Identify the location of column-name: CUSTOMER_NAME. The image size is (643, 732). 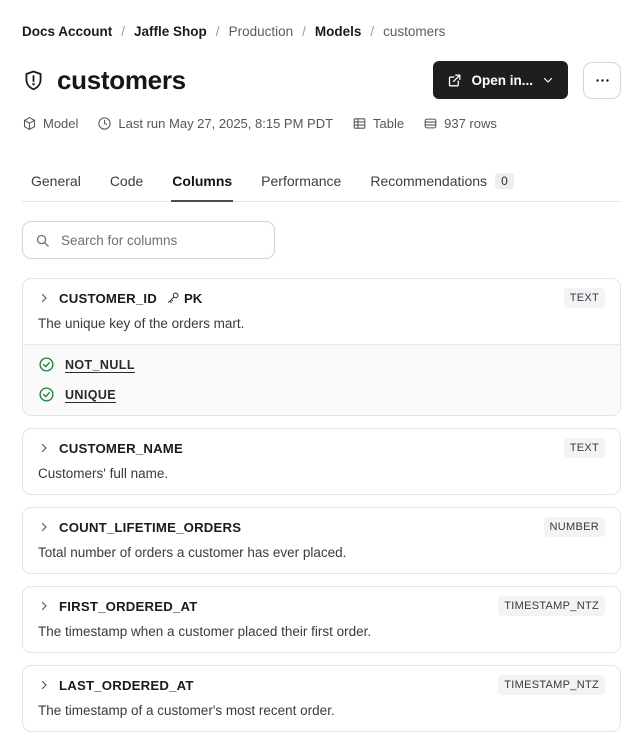
(121, 448).